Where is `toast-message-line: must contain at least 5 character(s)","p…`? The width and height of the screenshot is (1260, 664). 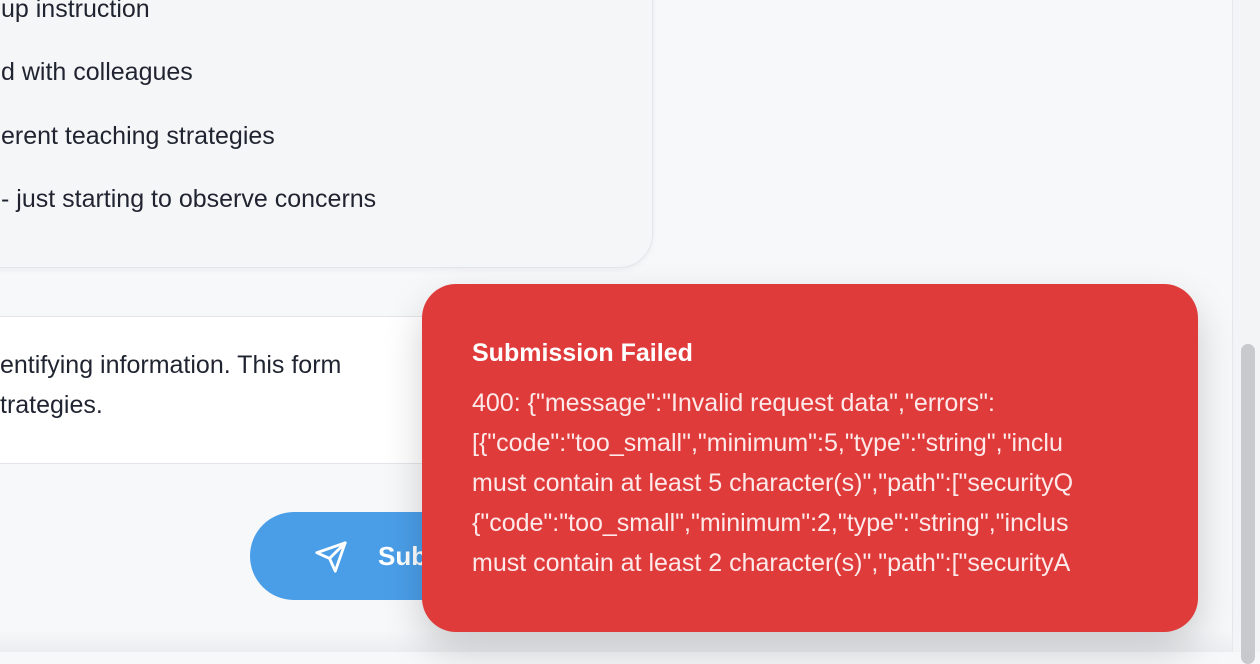 toast-message-line: must contain at least 5 character(s)","p… is located at coordinates (773, 483).